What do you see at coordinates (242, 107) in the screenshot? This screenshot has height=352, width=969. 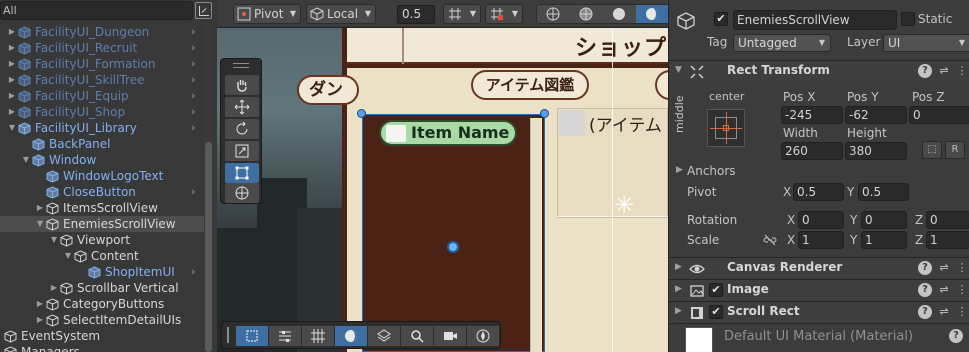 I see `move-tool-button` at bounding box center [242, 107].